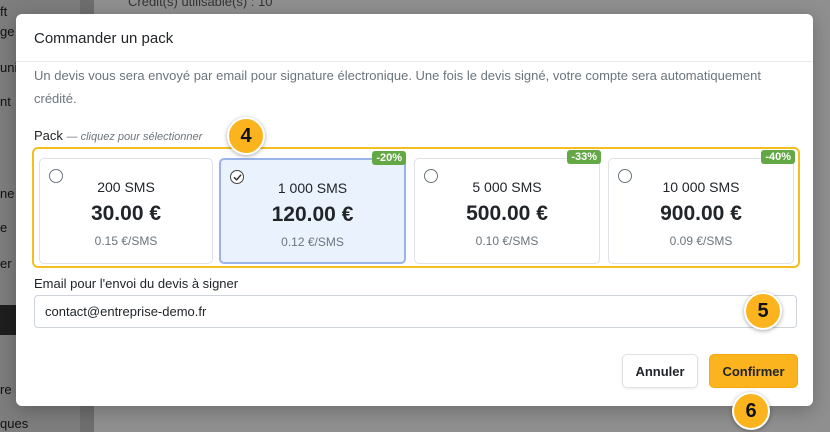 The width and height of the screenshot is (830, 432). I want to click on pack-label: Pack — cliquez pour sélectionner, so click(118, 135).